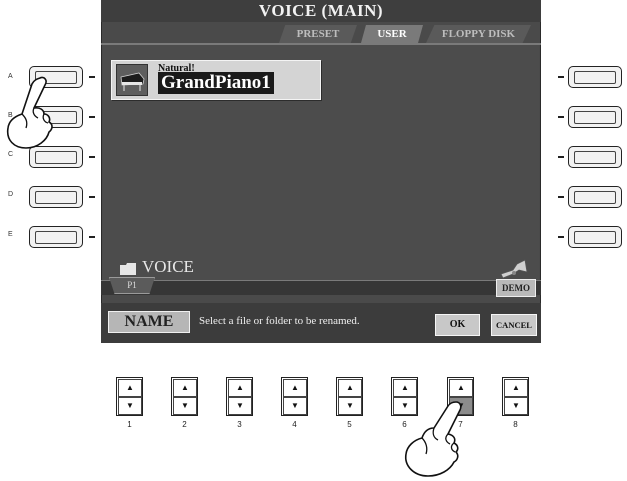 This screenshot has height=481, width=627. Describe the element at coordinates (321, 287) in the screenshot. I see `page-bar` at that location.